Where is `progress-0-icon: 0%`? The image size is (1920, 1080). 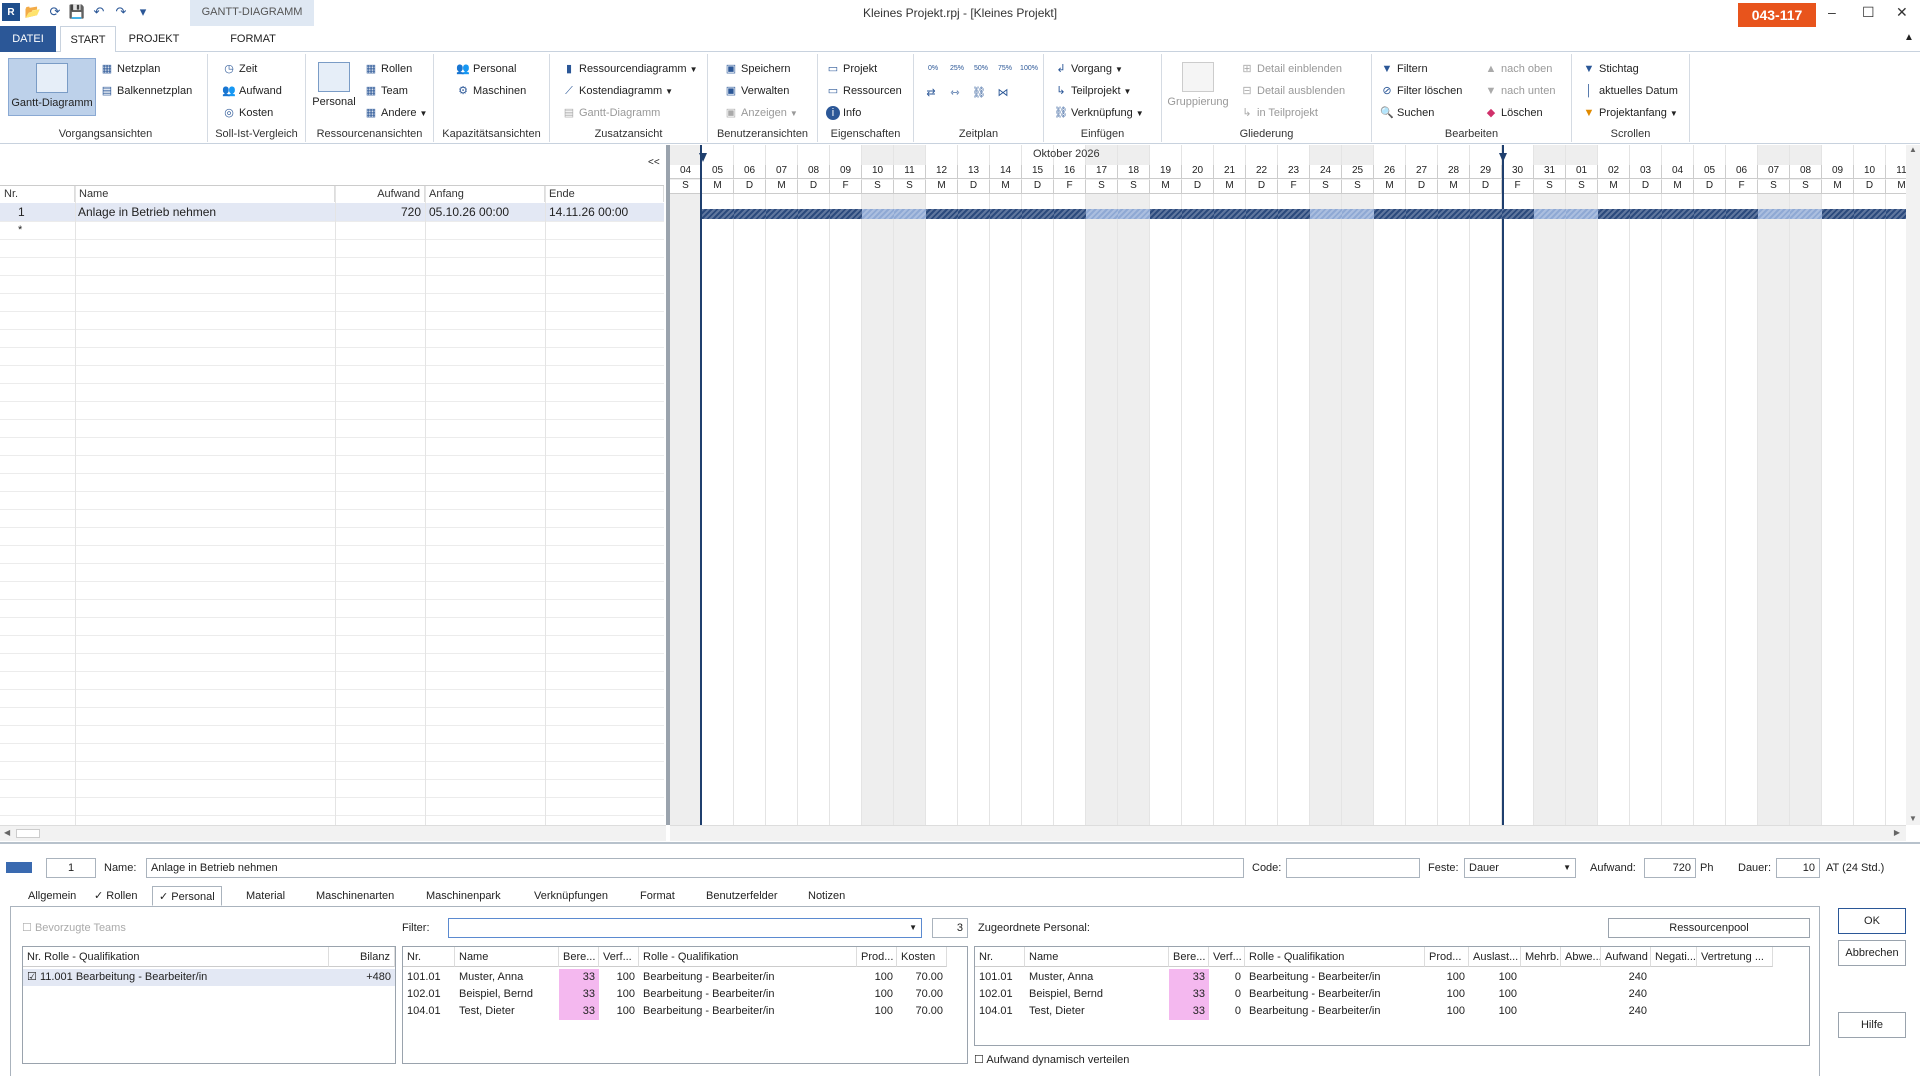
progress-0-icon: 0% is located at coordinates (933, 69).